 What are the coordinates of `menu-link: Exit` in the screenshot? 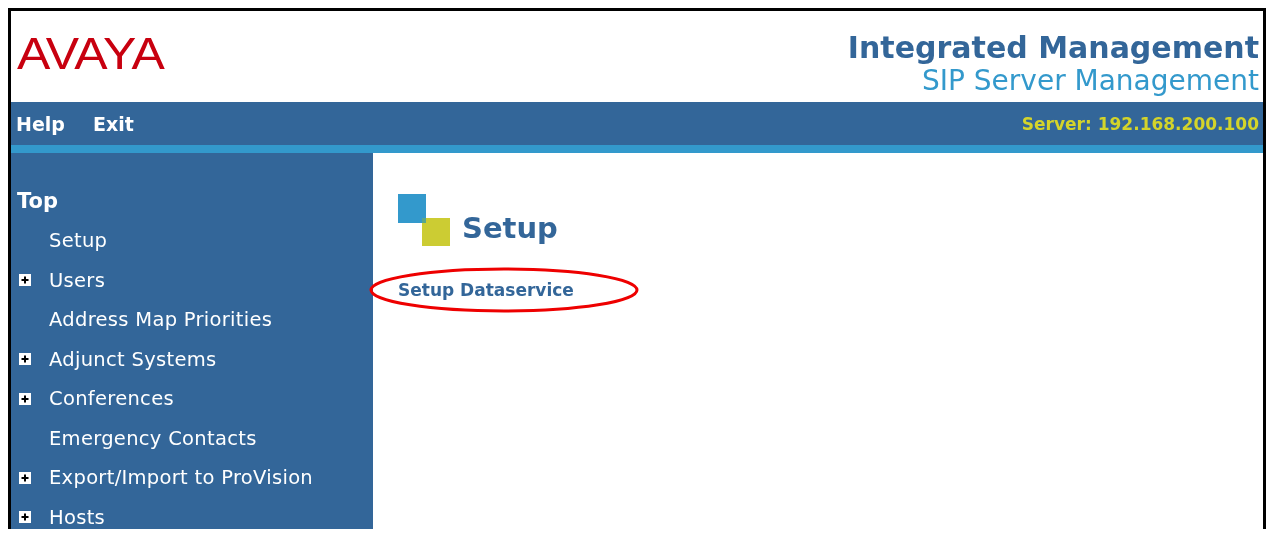 It's located at (113, 123).